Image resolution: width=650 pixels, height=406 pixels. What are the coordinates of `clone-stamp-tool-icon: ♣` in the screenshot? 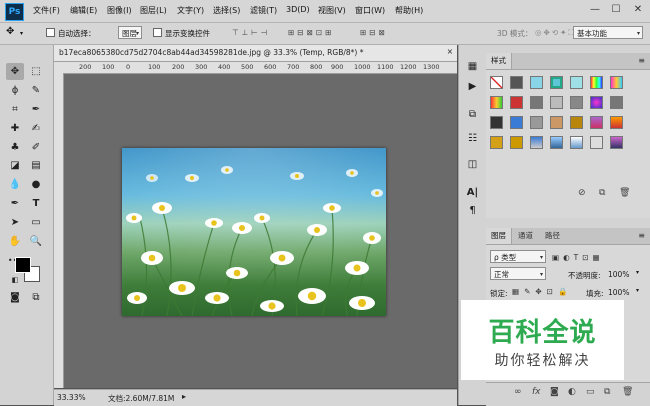 It's located at (15, 147).